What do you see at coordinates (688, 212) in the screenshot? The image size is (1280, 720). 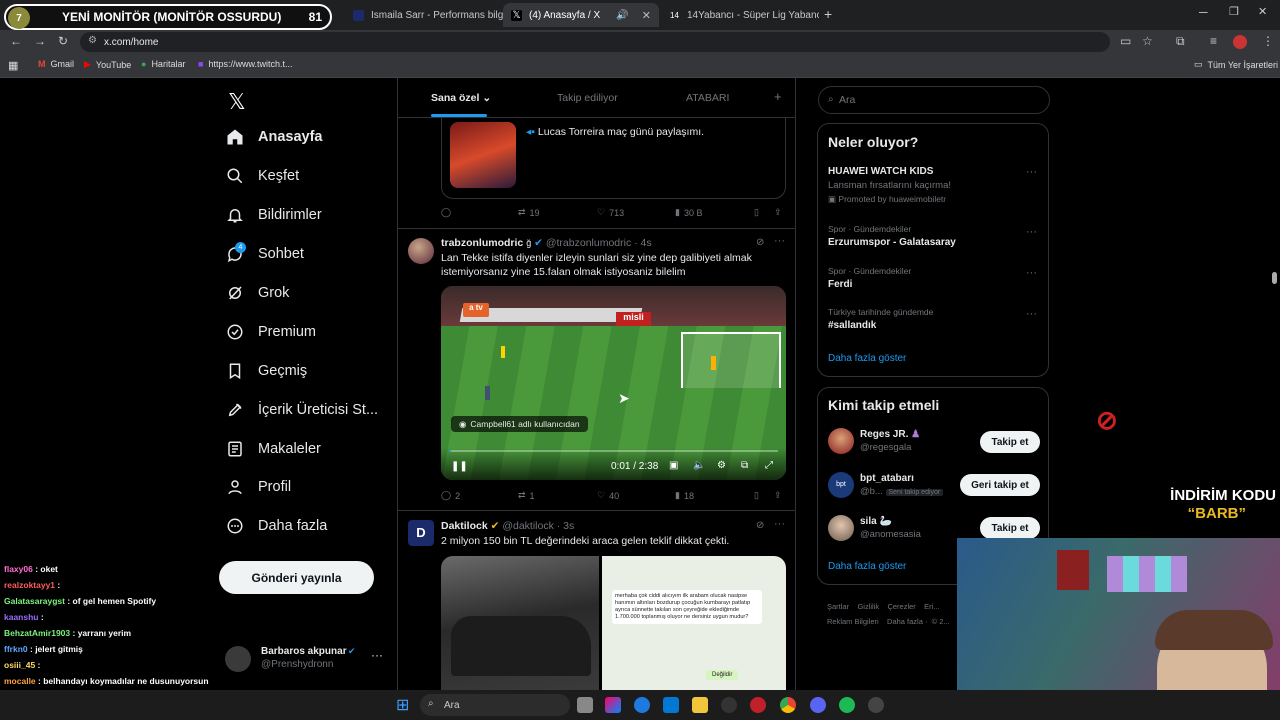 I see `views-button: ▮ 30 B` at bounding box center [688, 212].